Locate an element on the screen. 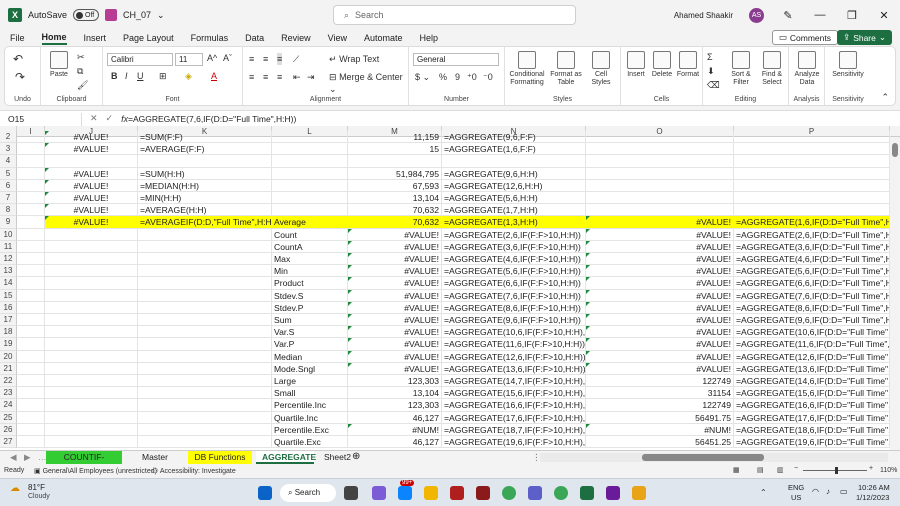 This screenshot has width=900, height=506. cell-n2: =AGGREGATE(9,6,F:F) is located at coordinates (514, 137).